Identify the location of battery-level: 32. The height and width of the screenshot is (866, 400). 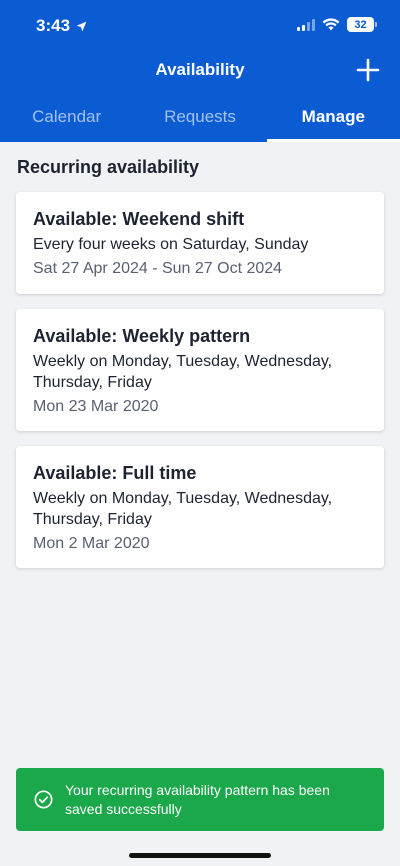
(360, 24).